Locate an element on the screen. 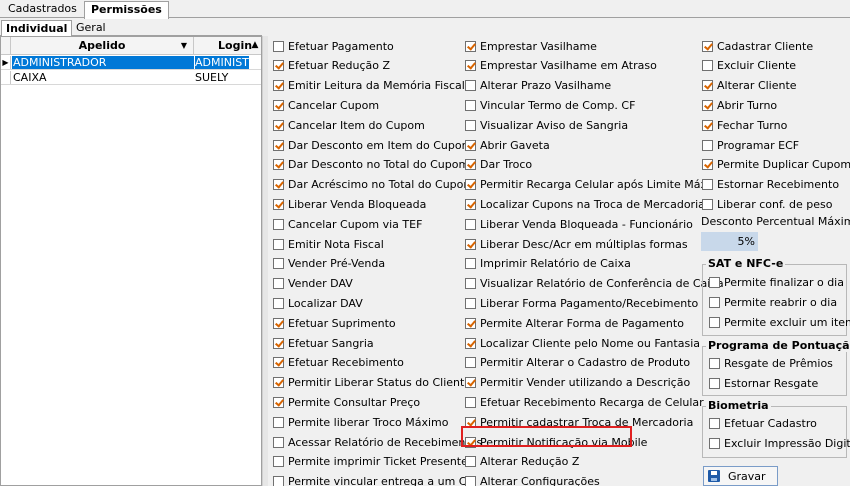  checkbox-programar-ecf: Programar ECF is located at coordinates (750, 145).